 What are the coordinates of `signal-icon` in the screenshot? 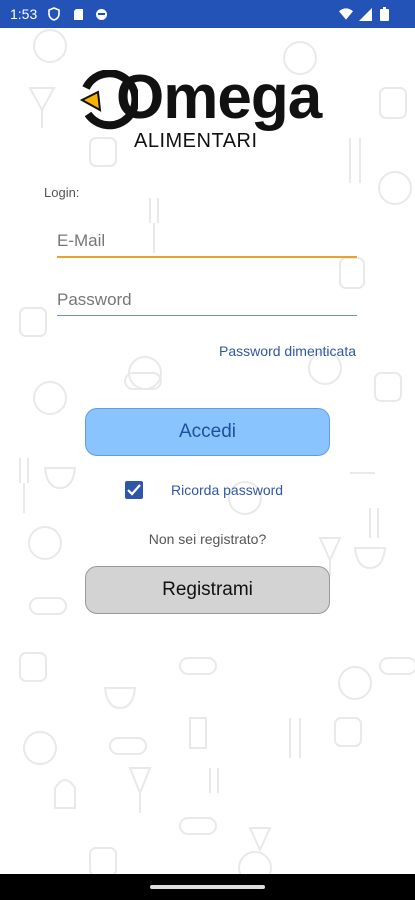 It's located at (365, 14).